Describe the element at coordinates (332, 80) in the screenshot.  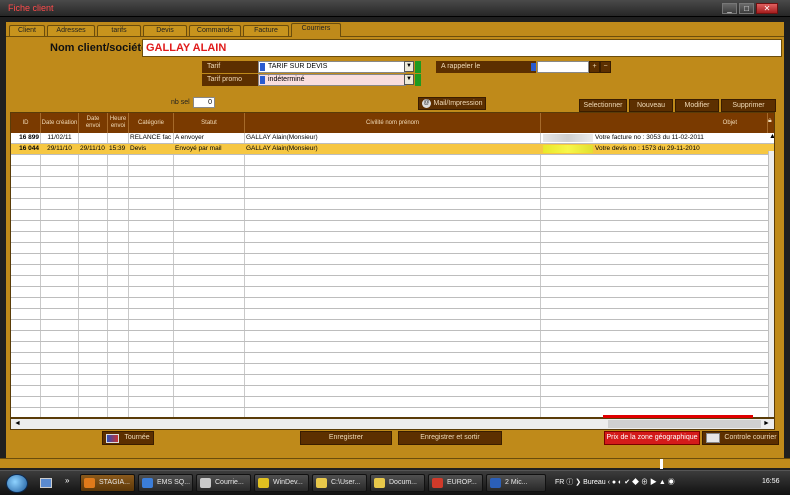
I see `tarif-promo-select: indéterminé` at that location.